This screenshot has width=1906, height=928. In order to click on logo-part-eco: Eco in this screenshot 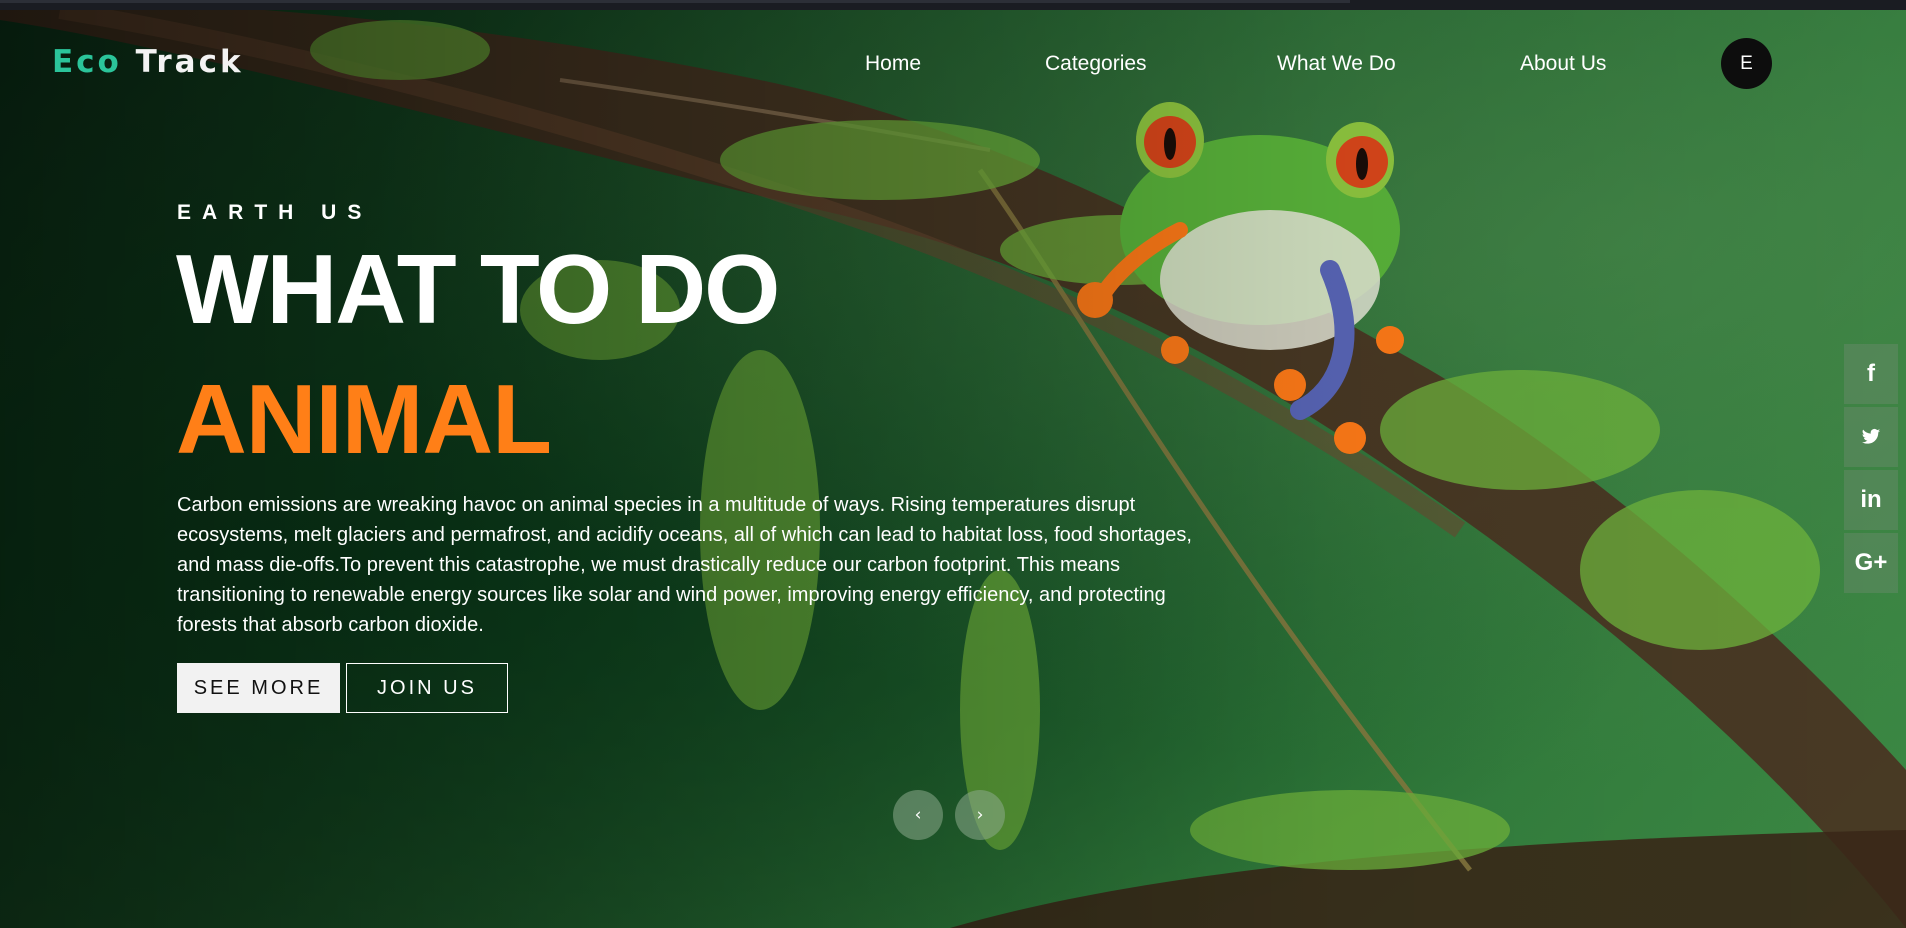, I will do `click(87, 62)`.